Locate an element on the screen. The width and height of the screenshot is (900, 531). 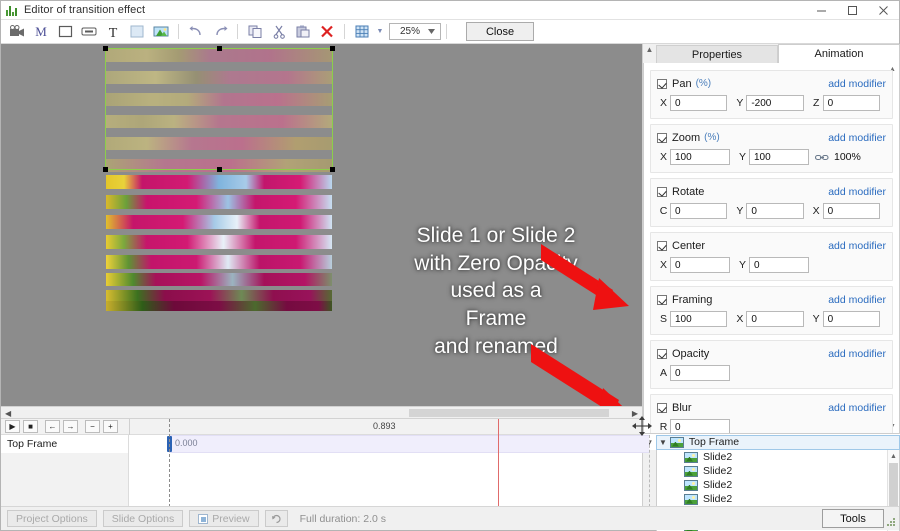
track-end-dashed-line is located at coordinates (649, 471).